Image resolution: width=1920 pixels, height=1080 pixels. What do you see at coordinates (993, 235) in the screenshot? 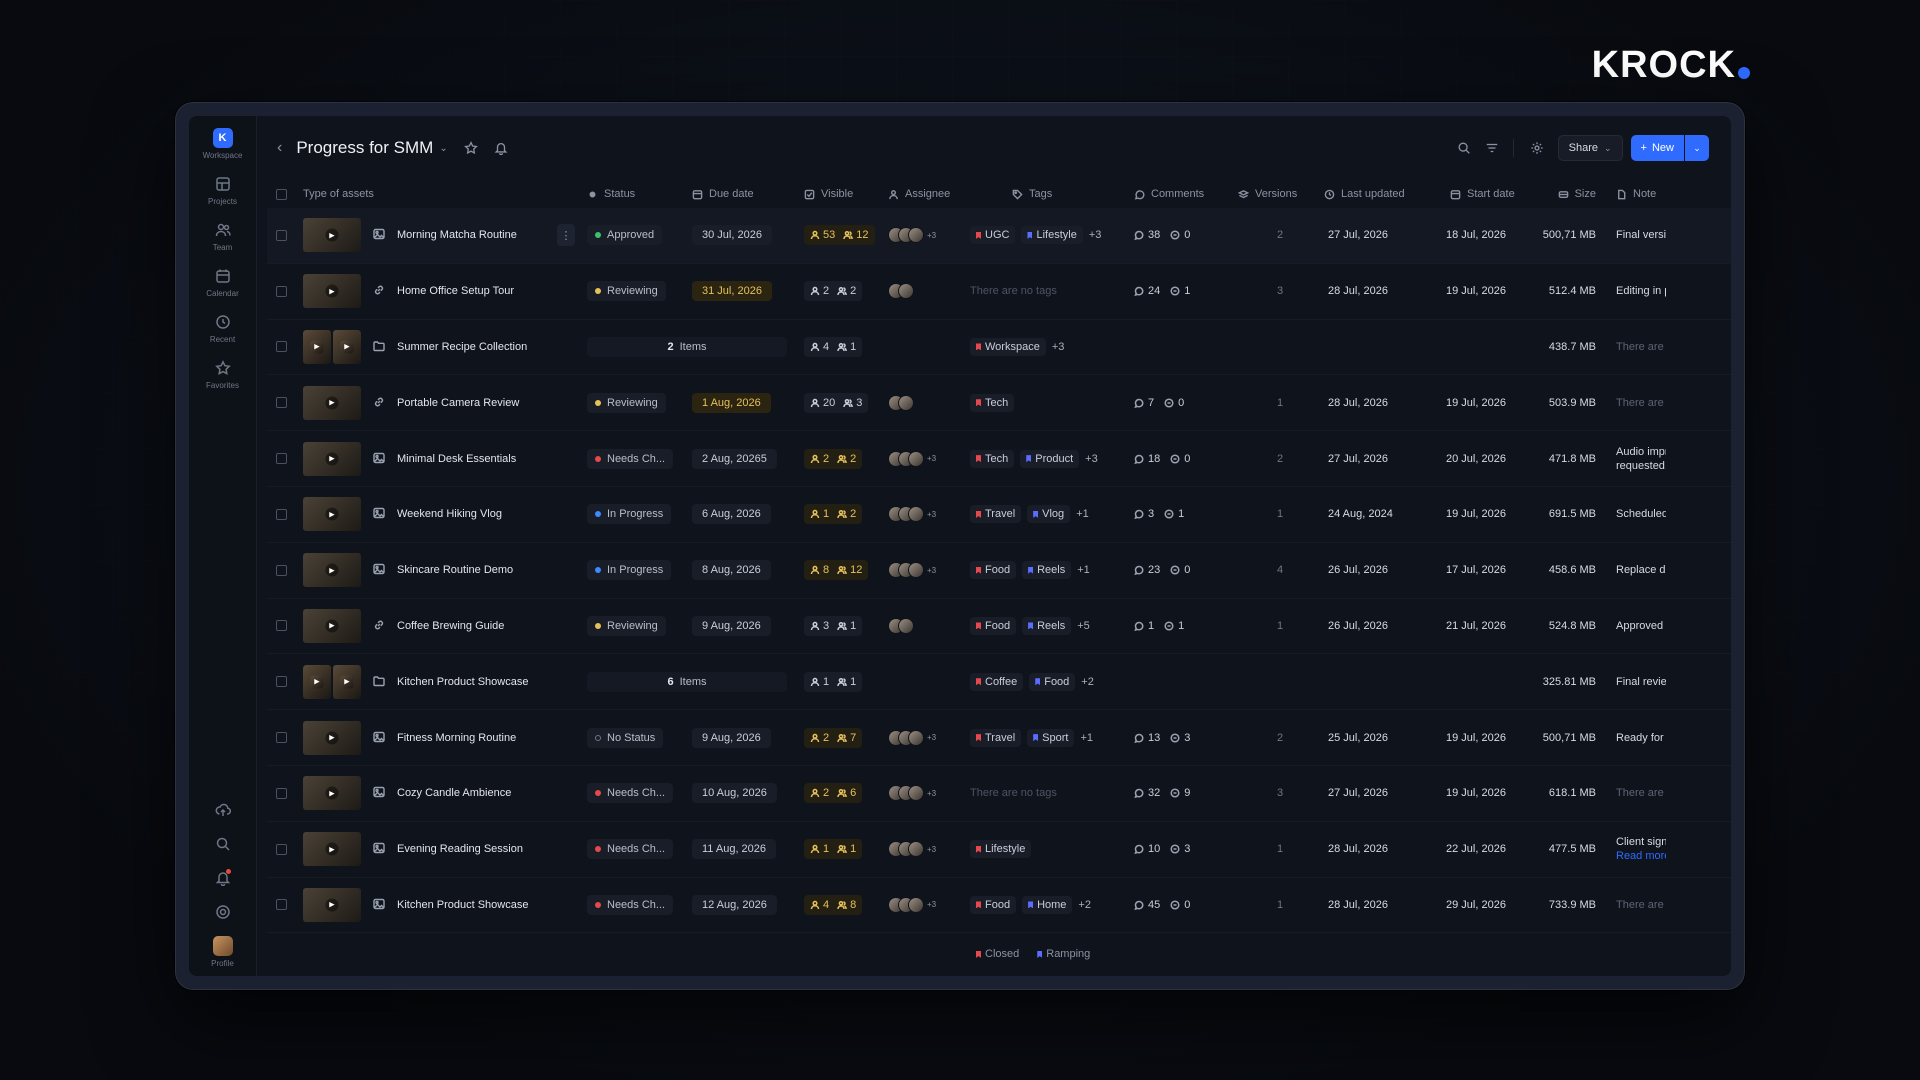
I see `tag: UGC` at bounding box center [993, 235].